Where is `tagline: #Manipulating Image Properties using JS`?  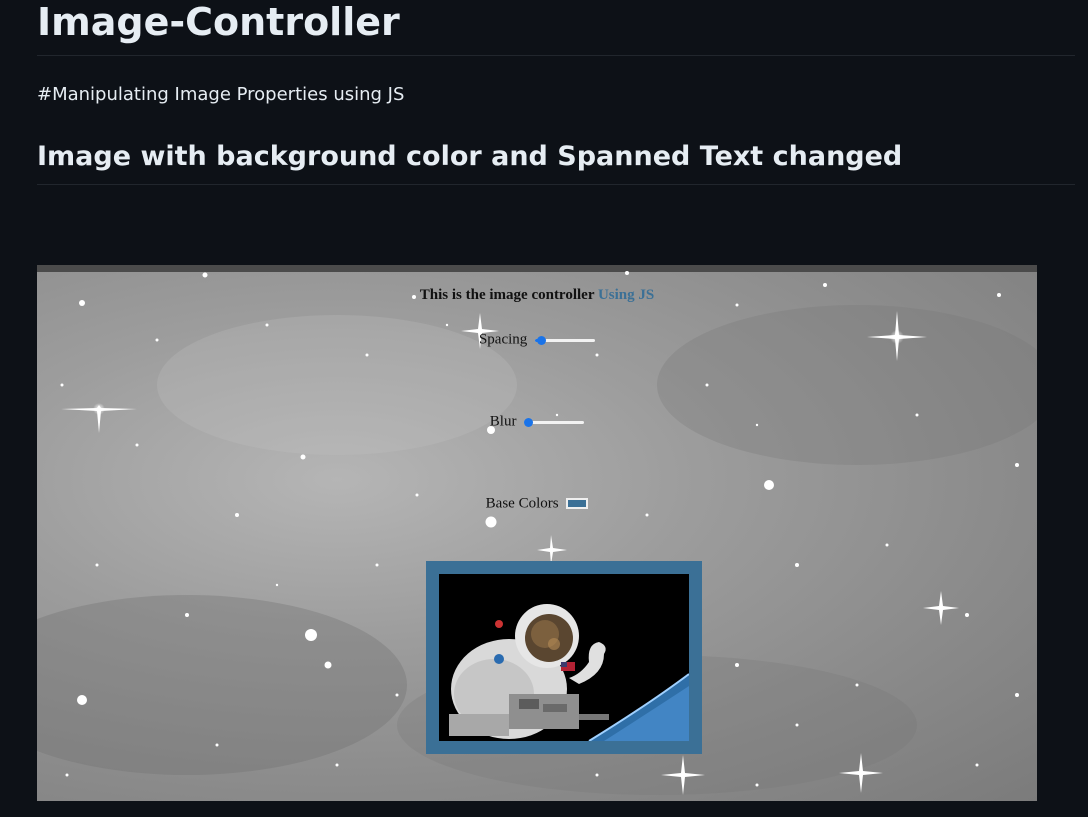 tagline: #Manipulating Image Properties using JS is located at coordinates (221, 94).